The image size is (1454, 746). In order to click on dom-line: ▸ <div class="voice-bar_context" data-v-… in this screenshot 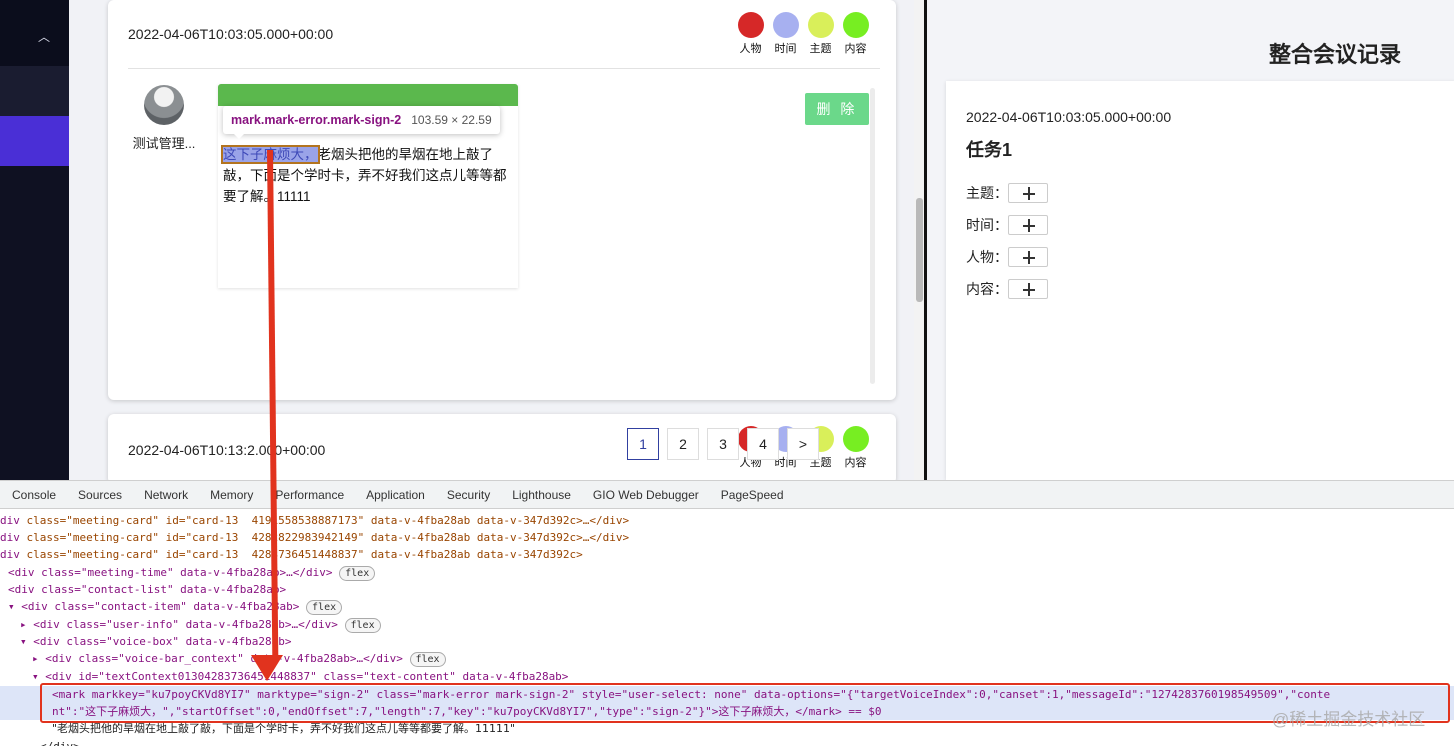, I will do `click(239, 658)`.